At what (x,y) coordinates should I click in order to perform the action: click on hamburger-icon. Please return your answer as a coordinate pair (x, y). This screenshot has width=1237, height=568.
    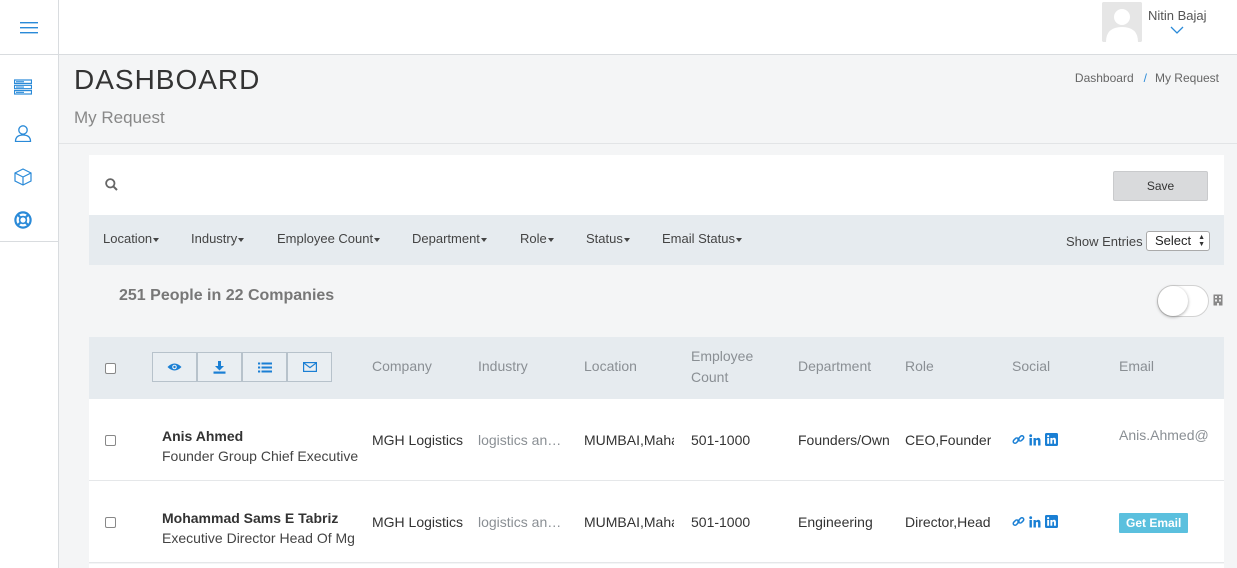
    Looking at the image, I should click on (29, 27).